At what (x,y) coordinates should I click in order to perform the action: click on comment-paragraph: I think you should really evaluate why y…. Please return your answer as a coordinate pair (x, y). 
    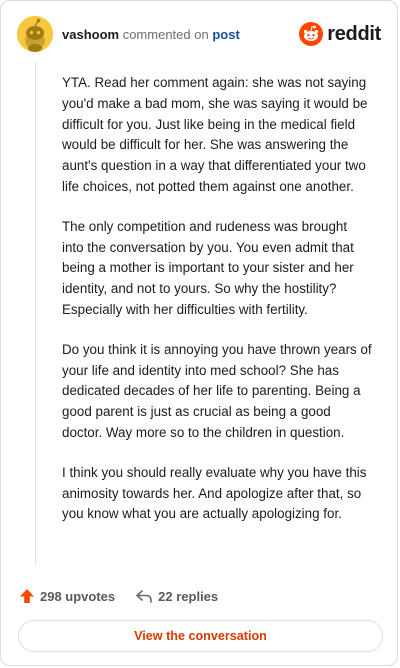
    Looking at the image, I should click on (214, 493).